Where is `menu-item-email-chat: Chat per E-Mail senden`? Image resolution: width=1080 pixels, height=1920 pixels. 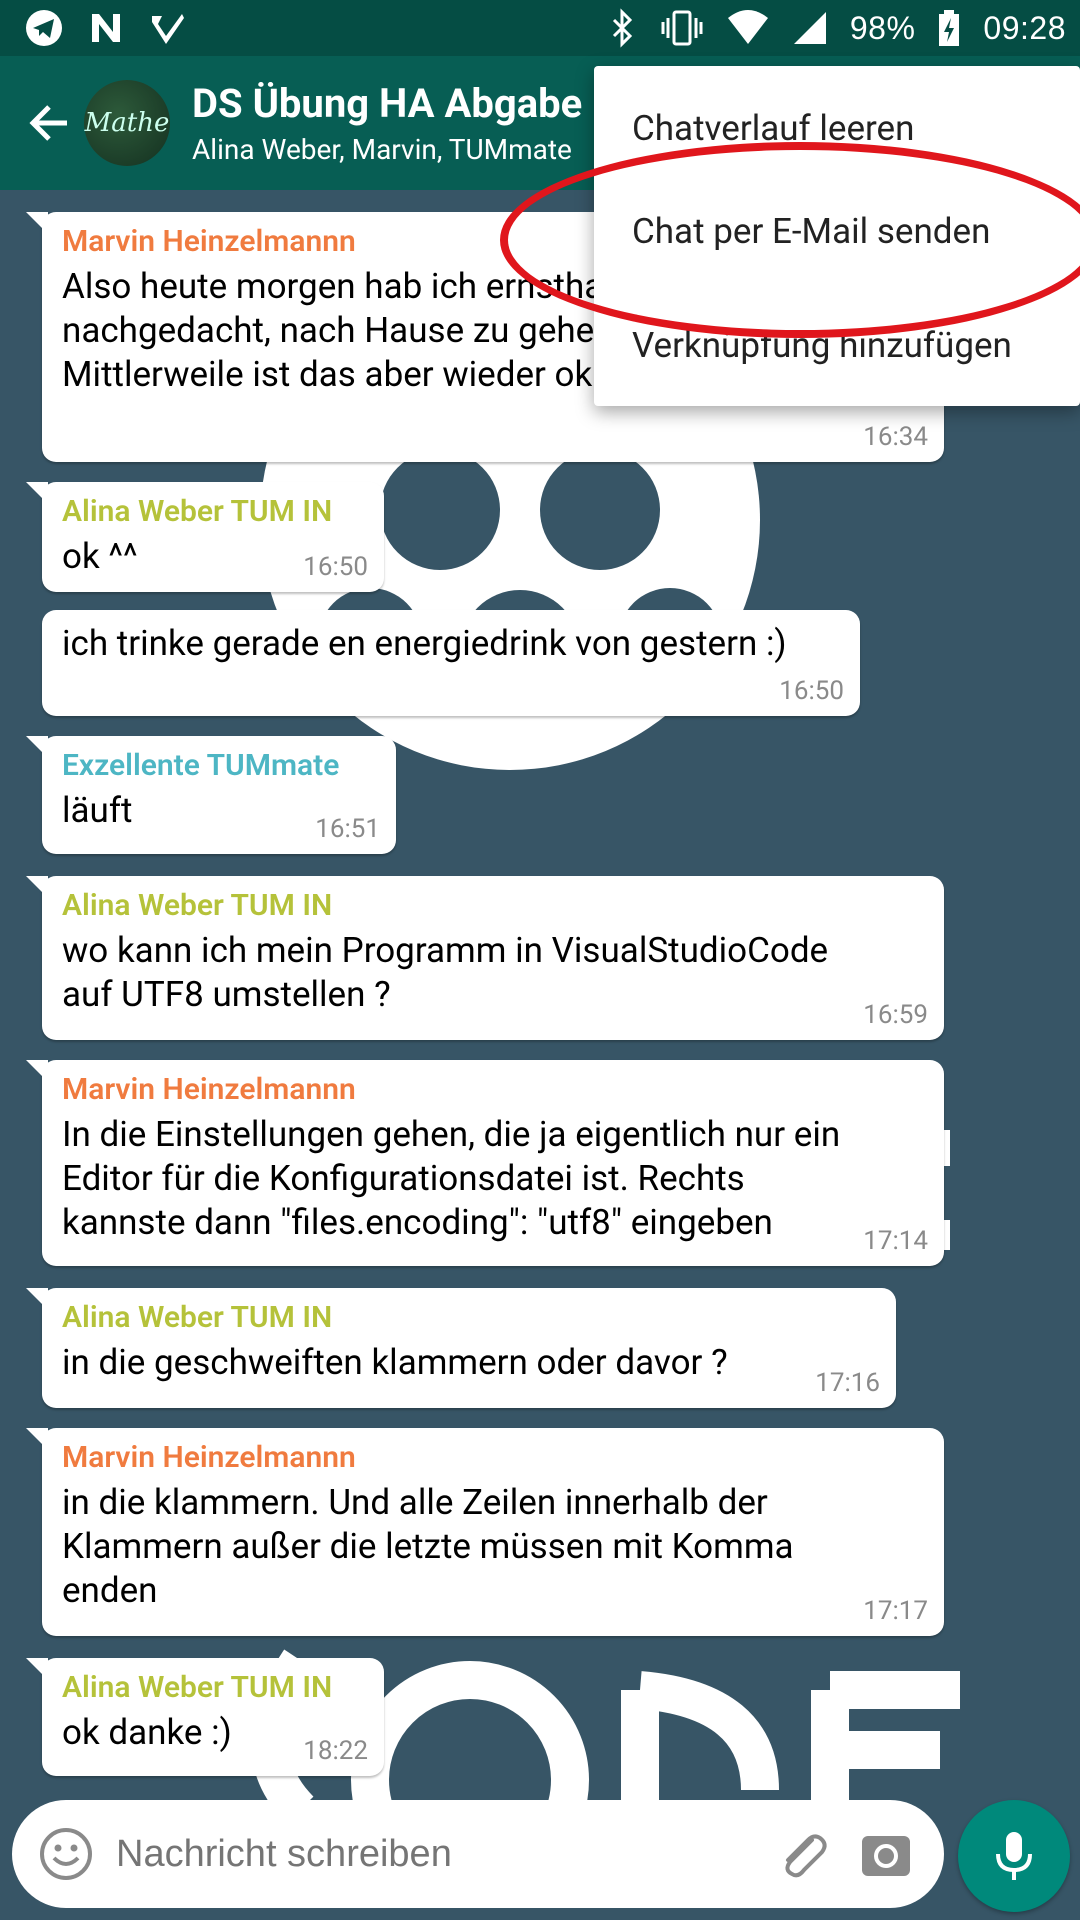 menu-item-email-chat: Chat per E-Mail senden is located at coordinates (837, 231).